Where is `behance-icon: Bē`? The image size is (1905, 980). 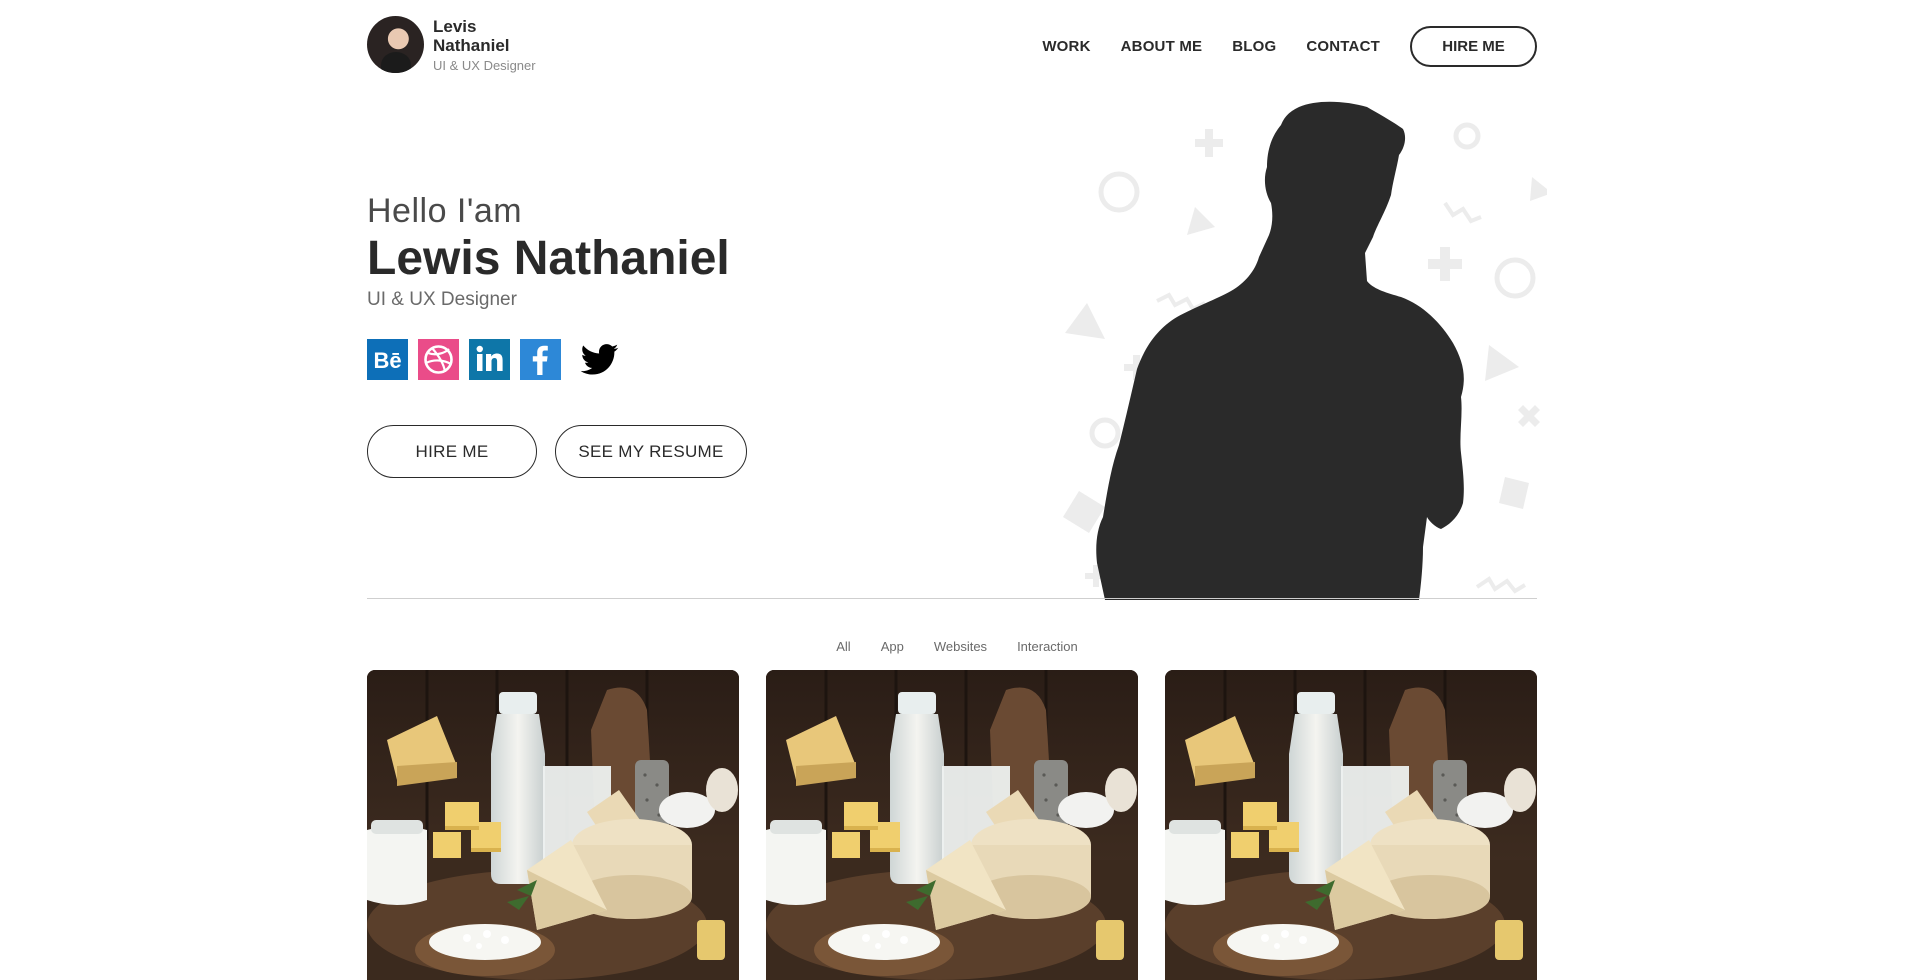
behance-icon: Bē is located at coordinates (387, 359).